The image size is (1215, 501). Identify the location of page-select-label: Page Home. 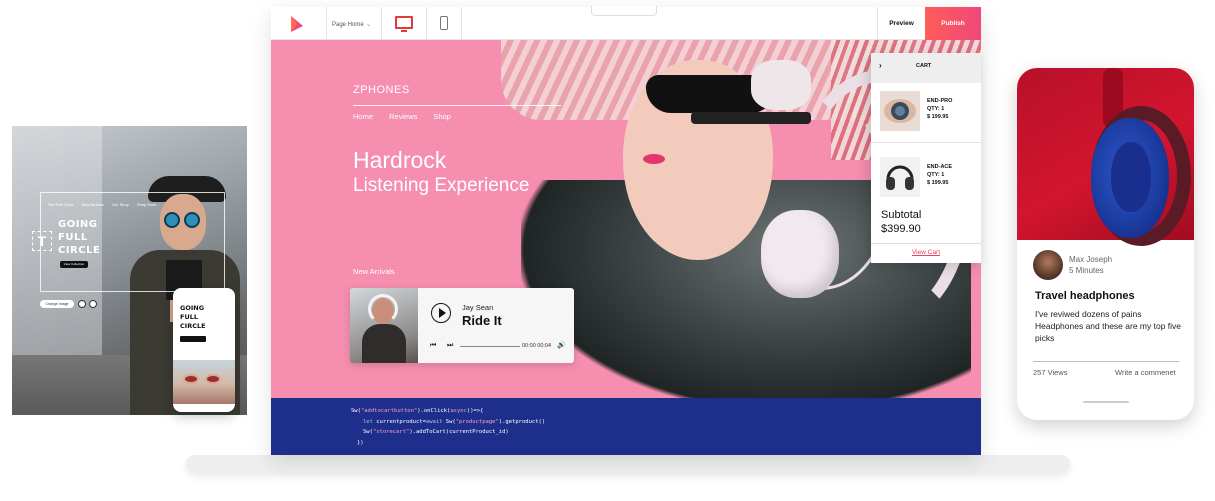
(348, 25).